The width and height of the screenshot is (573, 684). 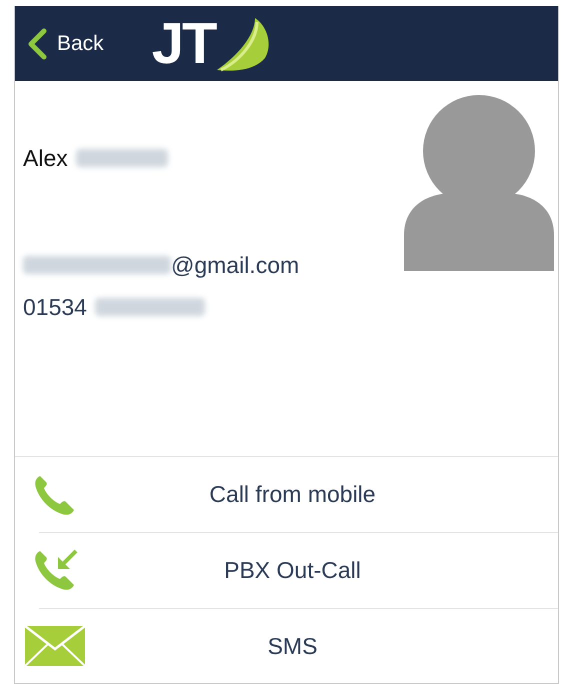 I want to click on logo: JT, so click(x=213, y=43).